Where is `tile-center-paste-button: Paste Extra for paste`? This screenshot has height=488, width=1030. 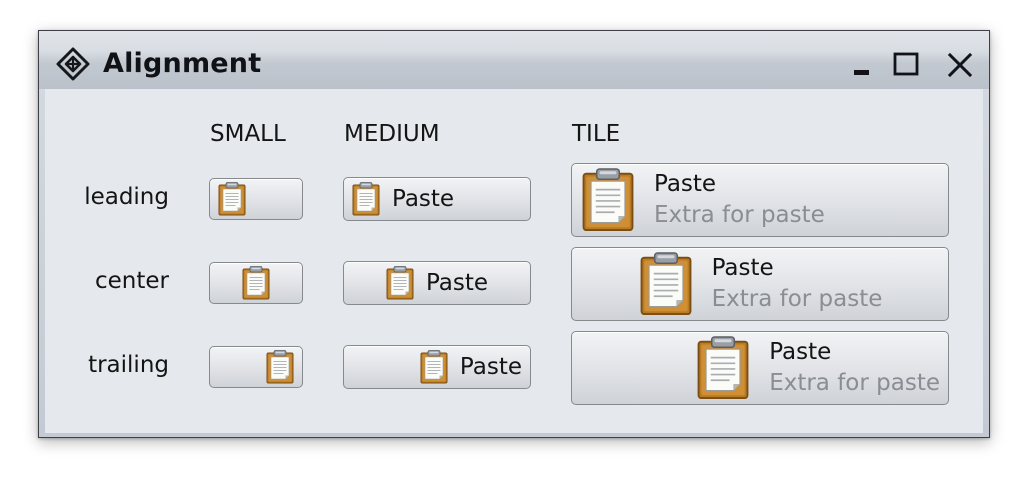
tile-center-paste-button: Paste Extra for paste is located at coordinates (760, 284).